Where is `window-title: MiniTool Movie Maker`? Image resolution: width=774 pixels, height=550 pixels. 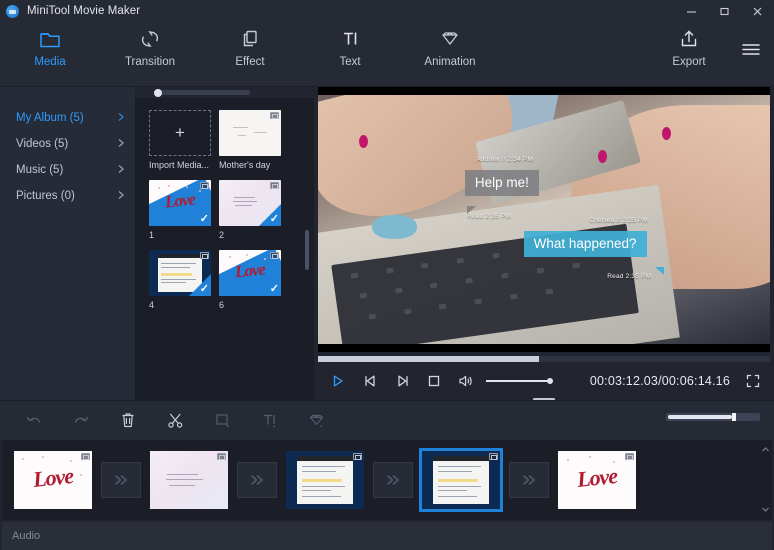
window-title: MiniTool Movie Maker is located at coordinates (84, 11).